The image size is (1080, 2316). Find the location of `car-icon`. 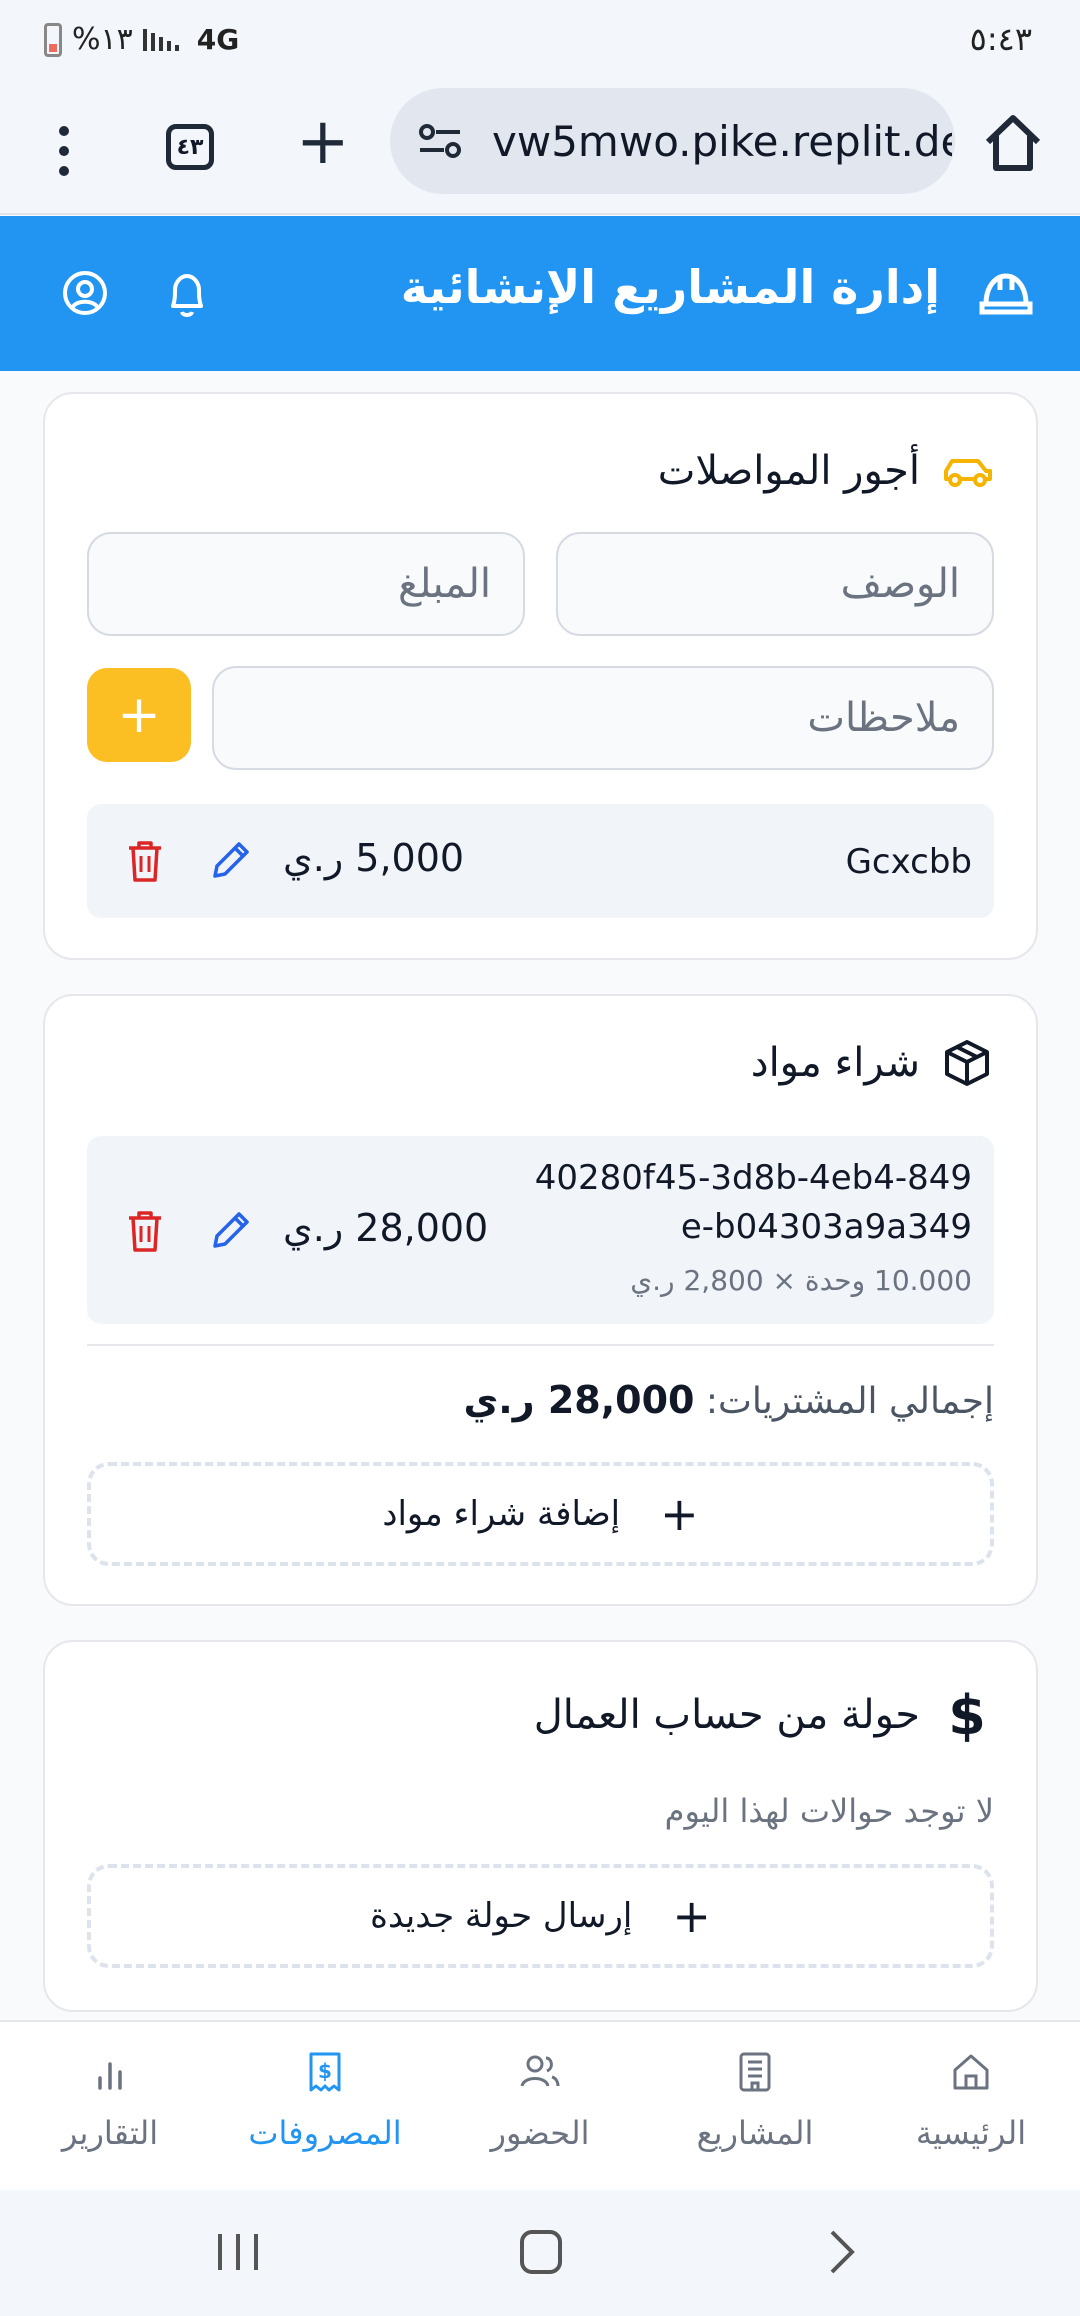

car-icon is located at coordinates (967, 471).